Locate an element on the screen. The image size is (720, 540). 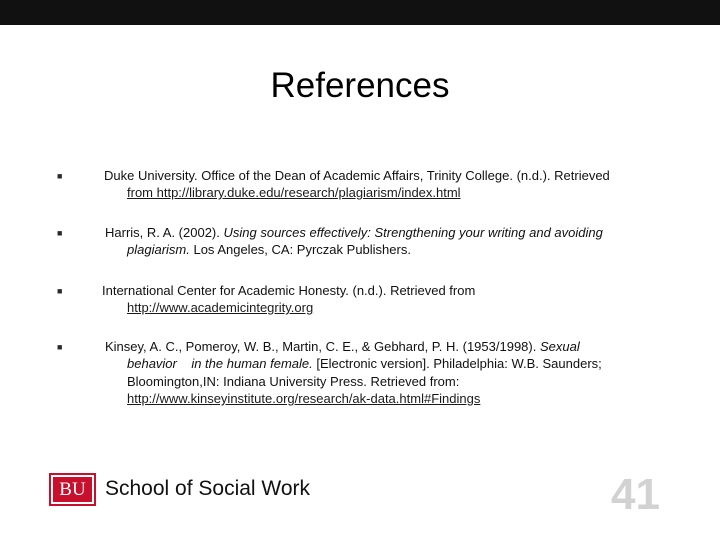
school-name: School of Social Work is located at coordinates (208, 488).